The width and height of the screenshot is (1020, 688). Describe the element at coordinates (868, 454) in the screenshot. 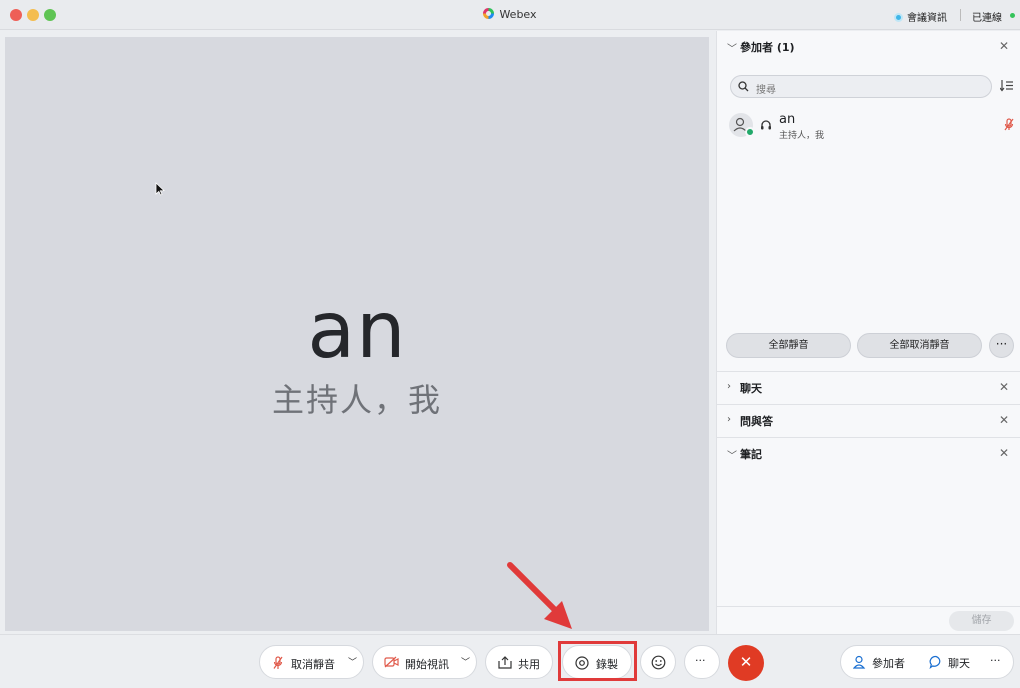

I see `notes-section-header: ﹀ 筆記 ✕` at that location.